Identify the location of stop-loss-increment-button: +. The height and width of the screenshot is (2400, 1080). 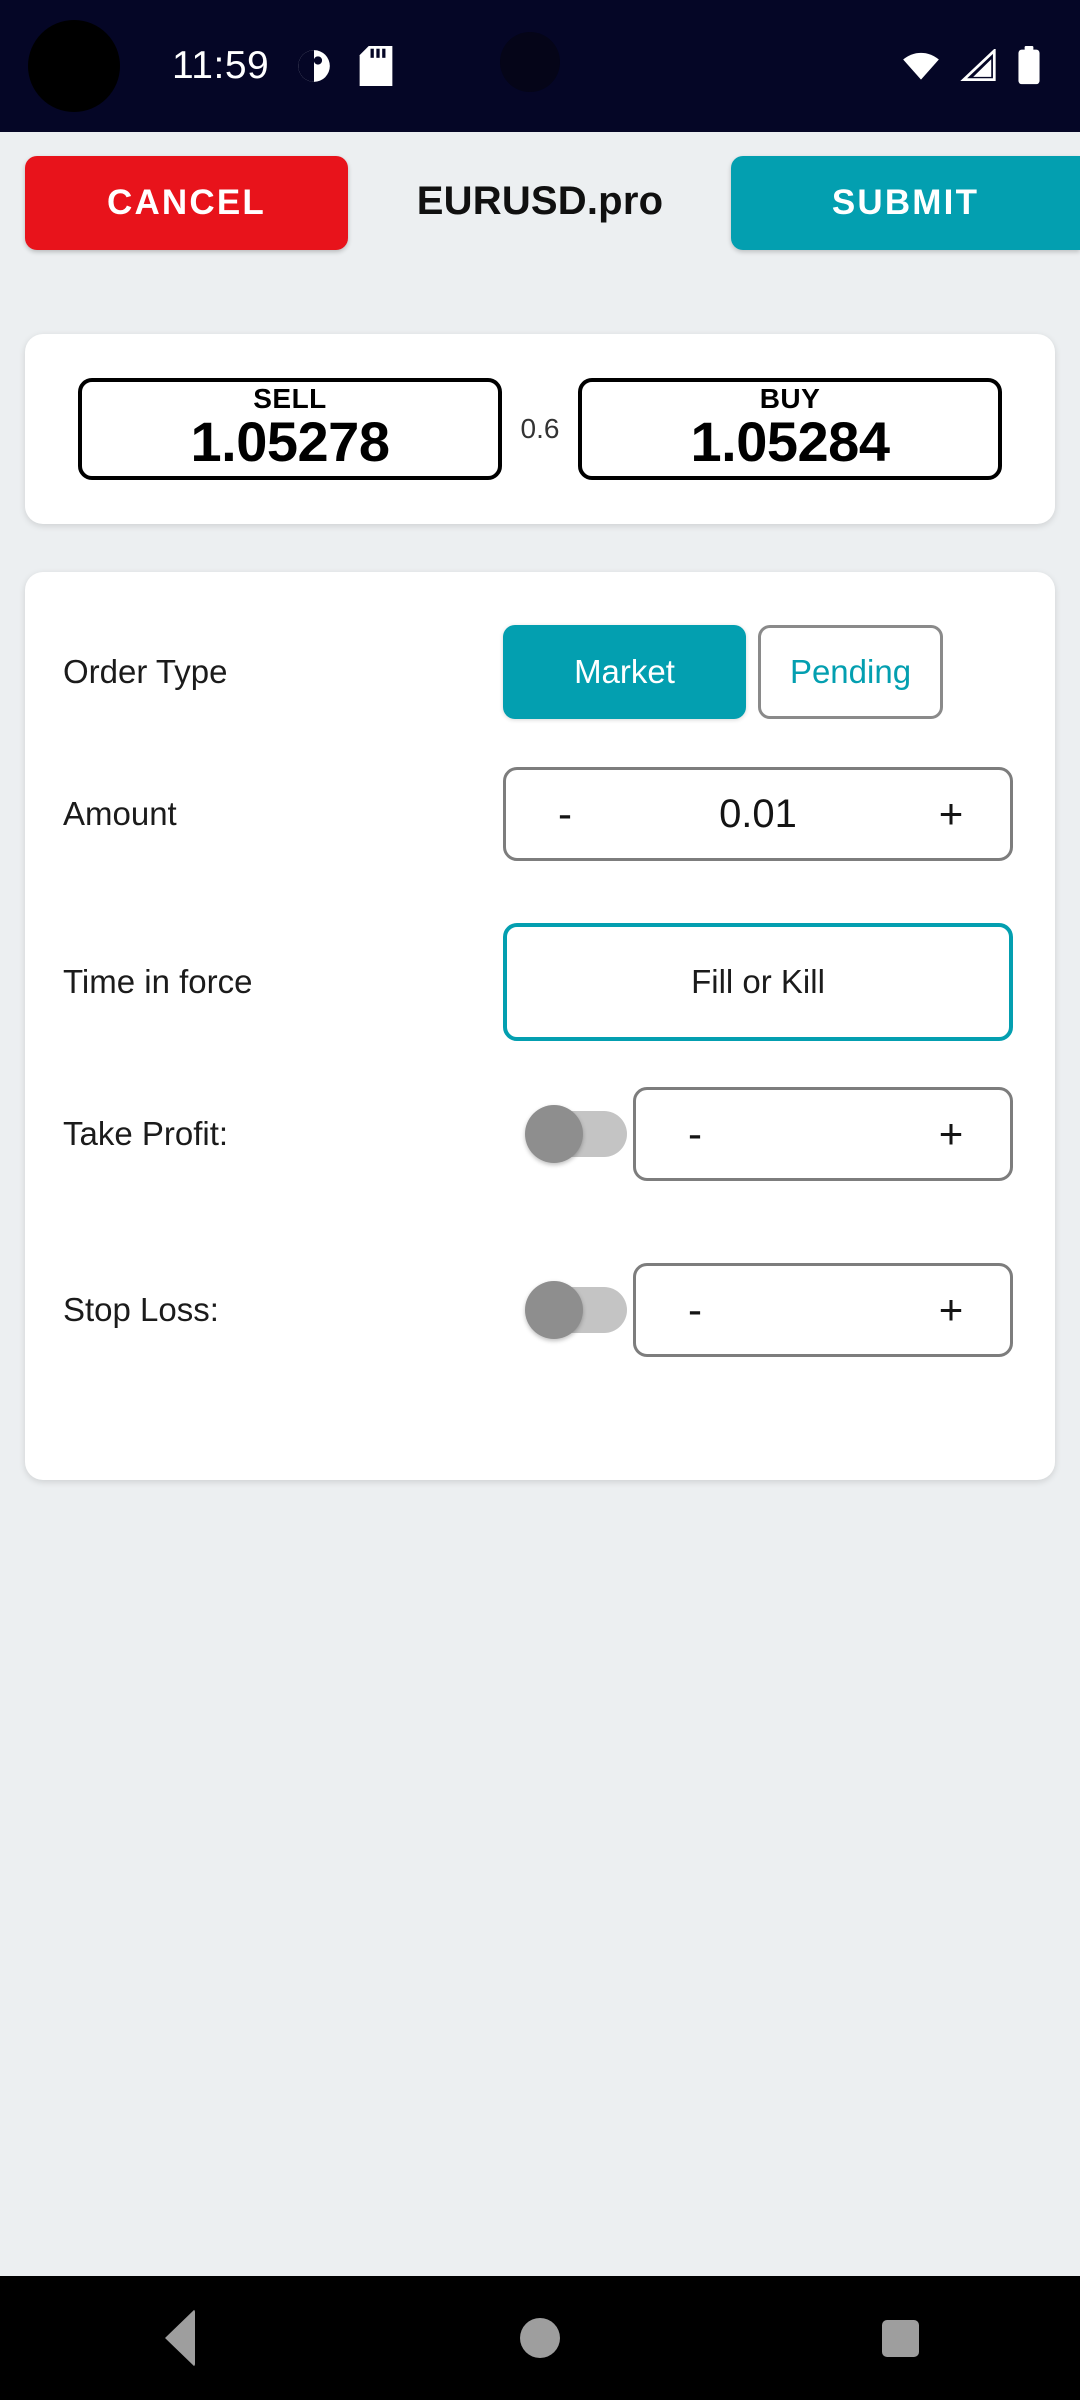
(951, 1310).